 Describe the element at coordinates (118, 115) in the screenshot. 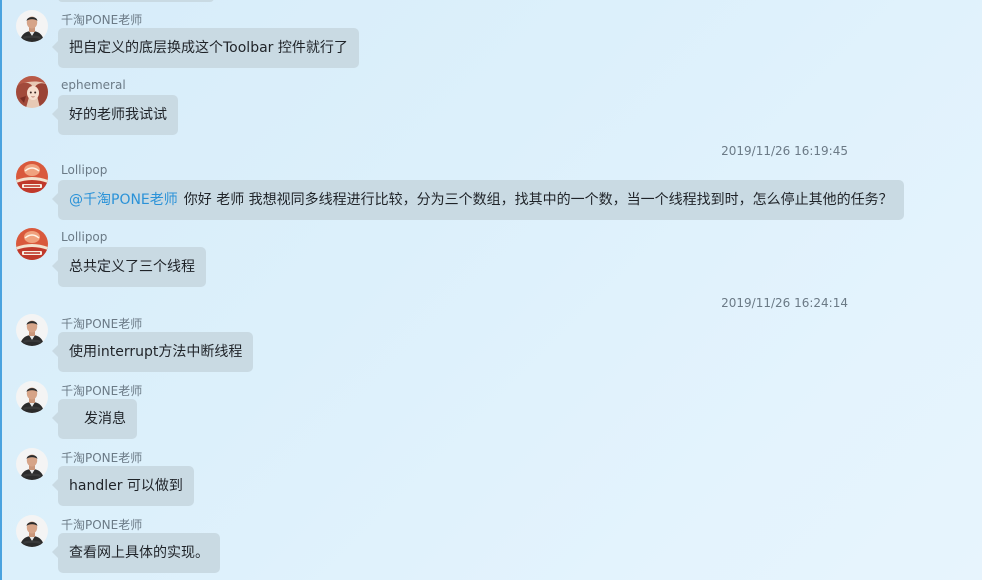

I see `message-text: 好的老师我试试` at that location.